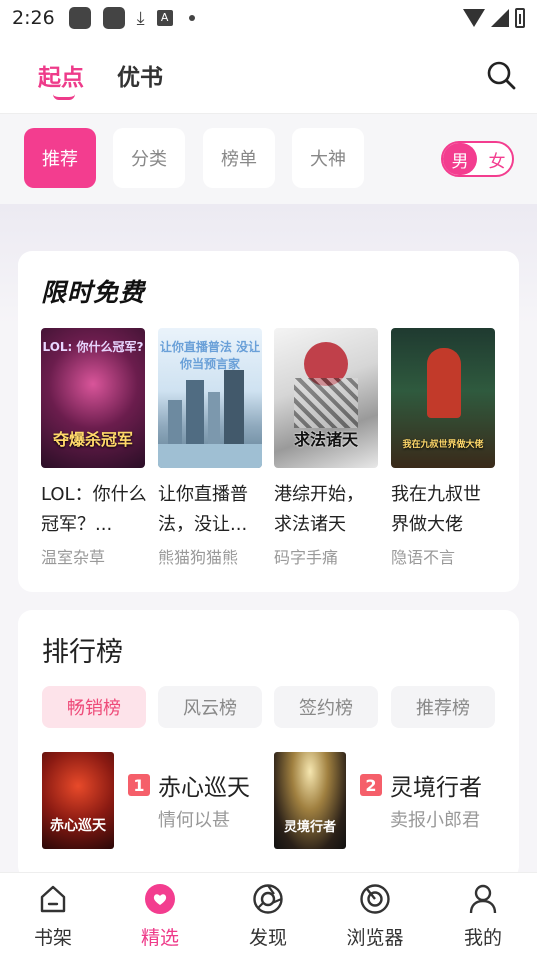 This screenshot has height=956, width=537. I want to click on a-icon: A, so click(164, 18).